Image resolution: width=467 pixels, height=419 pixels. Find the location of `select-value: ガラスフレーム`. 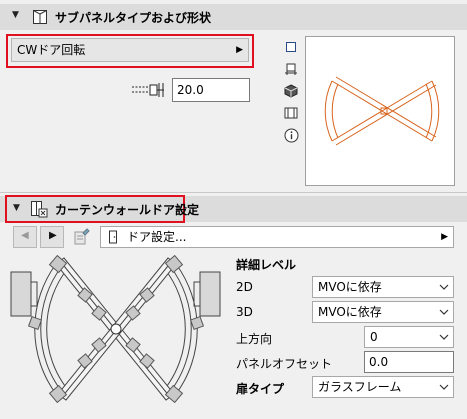

select-value: ガラスフレーム is located at coordinates (360, 387).